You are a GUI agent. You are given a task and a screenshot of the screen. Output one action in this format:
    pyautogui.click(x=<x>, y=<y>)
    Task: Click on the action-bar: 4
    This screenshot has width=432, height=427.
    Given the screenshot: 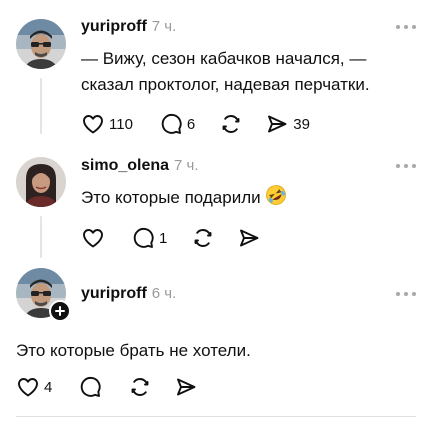 What is the action you would take?
    pyautogui.click(x=107, y=387)
    